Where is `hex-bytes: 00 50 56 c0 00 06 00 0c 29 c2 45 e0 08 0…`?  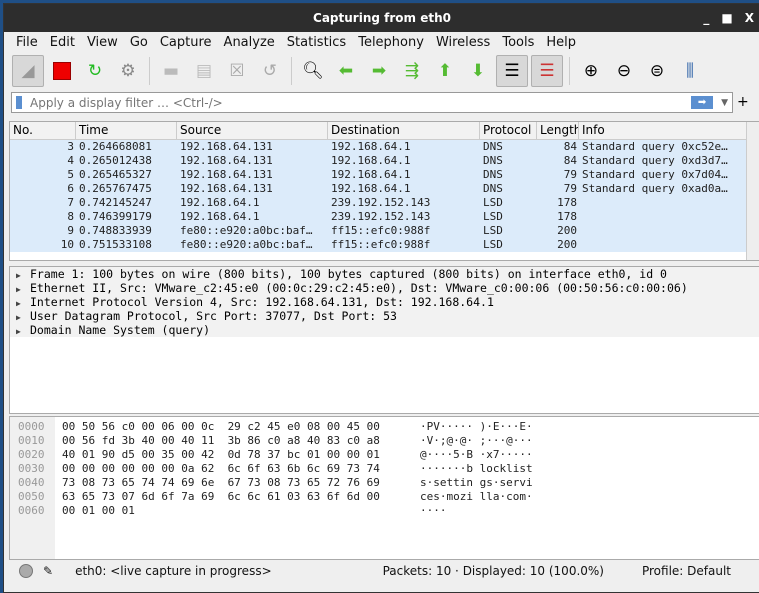 hex-bytes: 00 50 56 c0 00 06 00 0c 29 c2 45 e0 08 0… is located at coordinates (221, 427).